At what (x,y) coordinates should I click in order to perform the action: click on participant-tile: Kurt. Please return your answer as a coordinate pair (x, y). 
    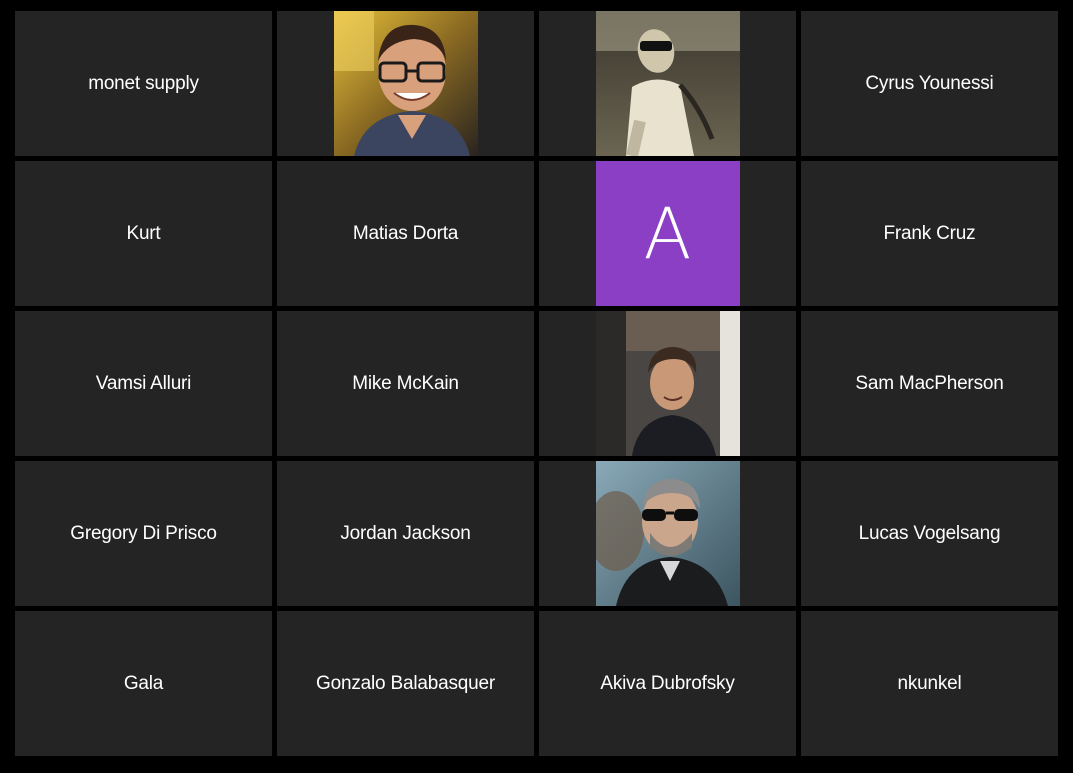
    Looking at the image, I should click on (143, 233).